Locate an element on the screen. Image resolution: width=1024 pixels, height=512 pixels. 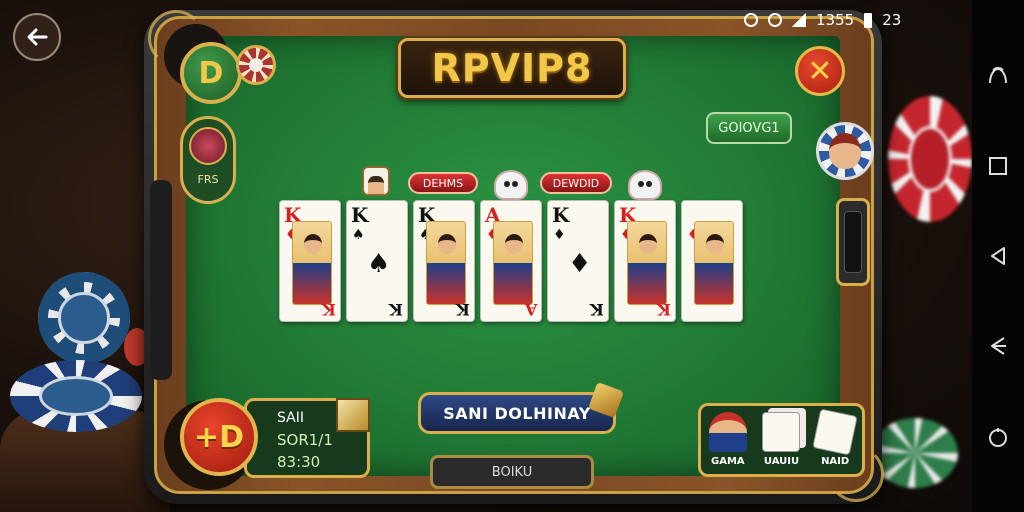
card-pip-icon: ♦ is located at coordinates (580, 264).